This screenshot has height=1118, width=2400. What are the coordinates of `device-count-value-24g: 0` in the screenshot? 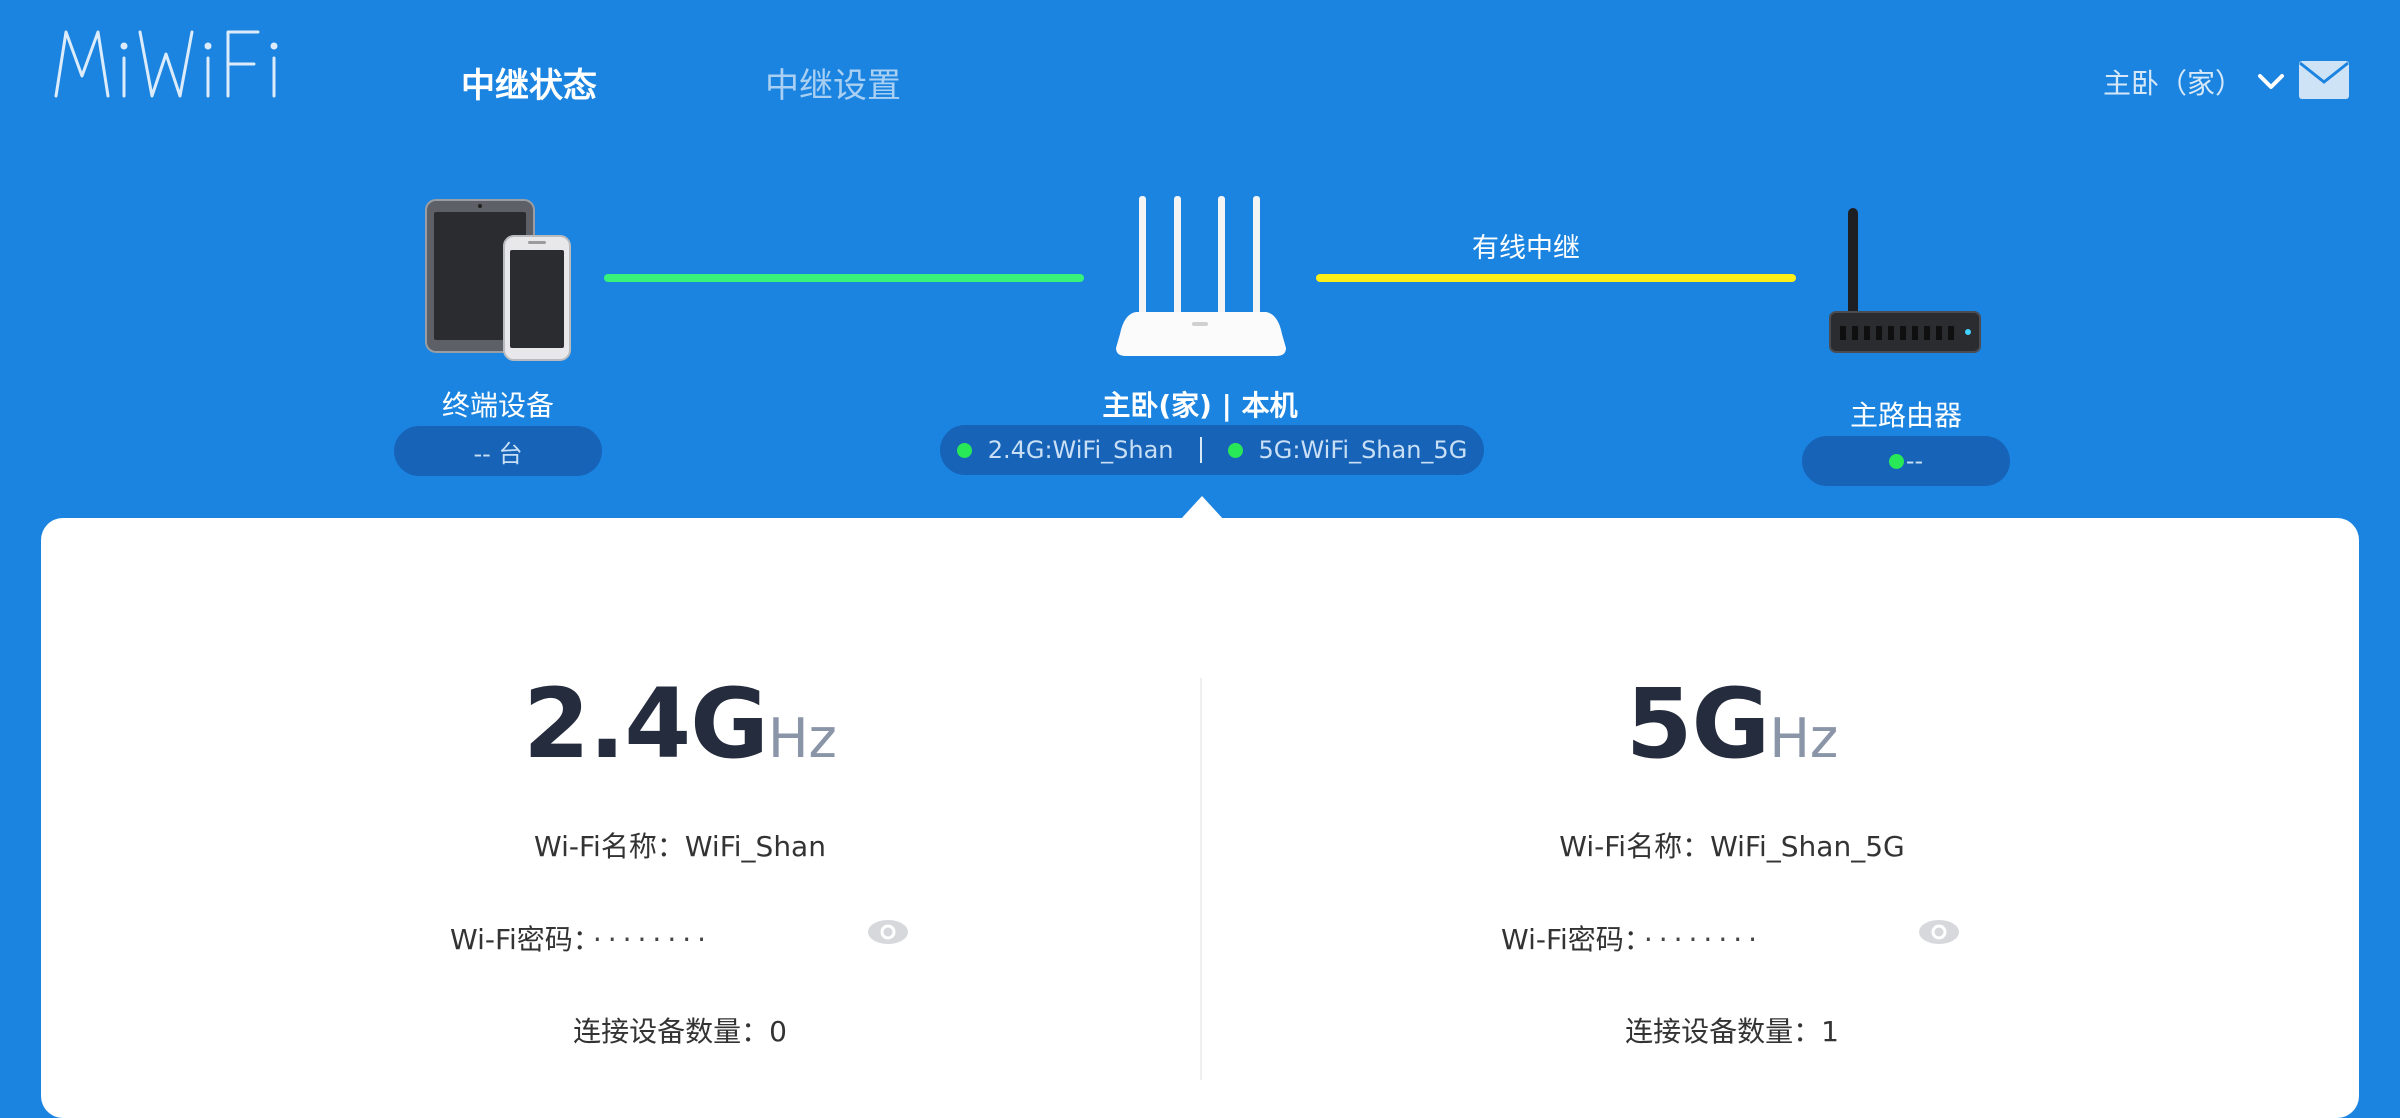 It's located at (778, 1031).